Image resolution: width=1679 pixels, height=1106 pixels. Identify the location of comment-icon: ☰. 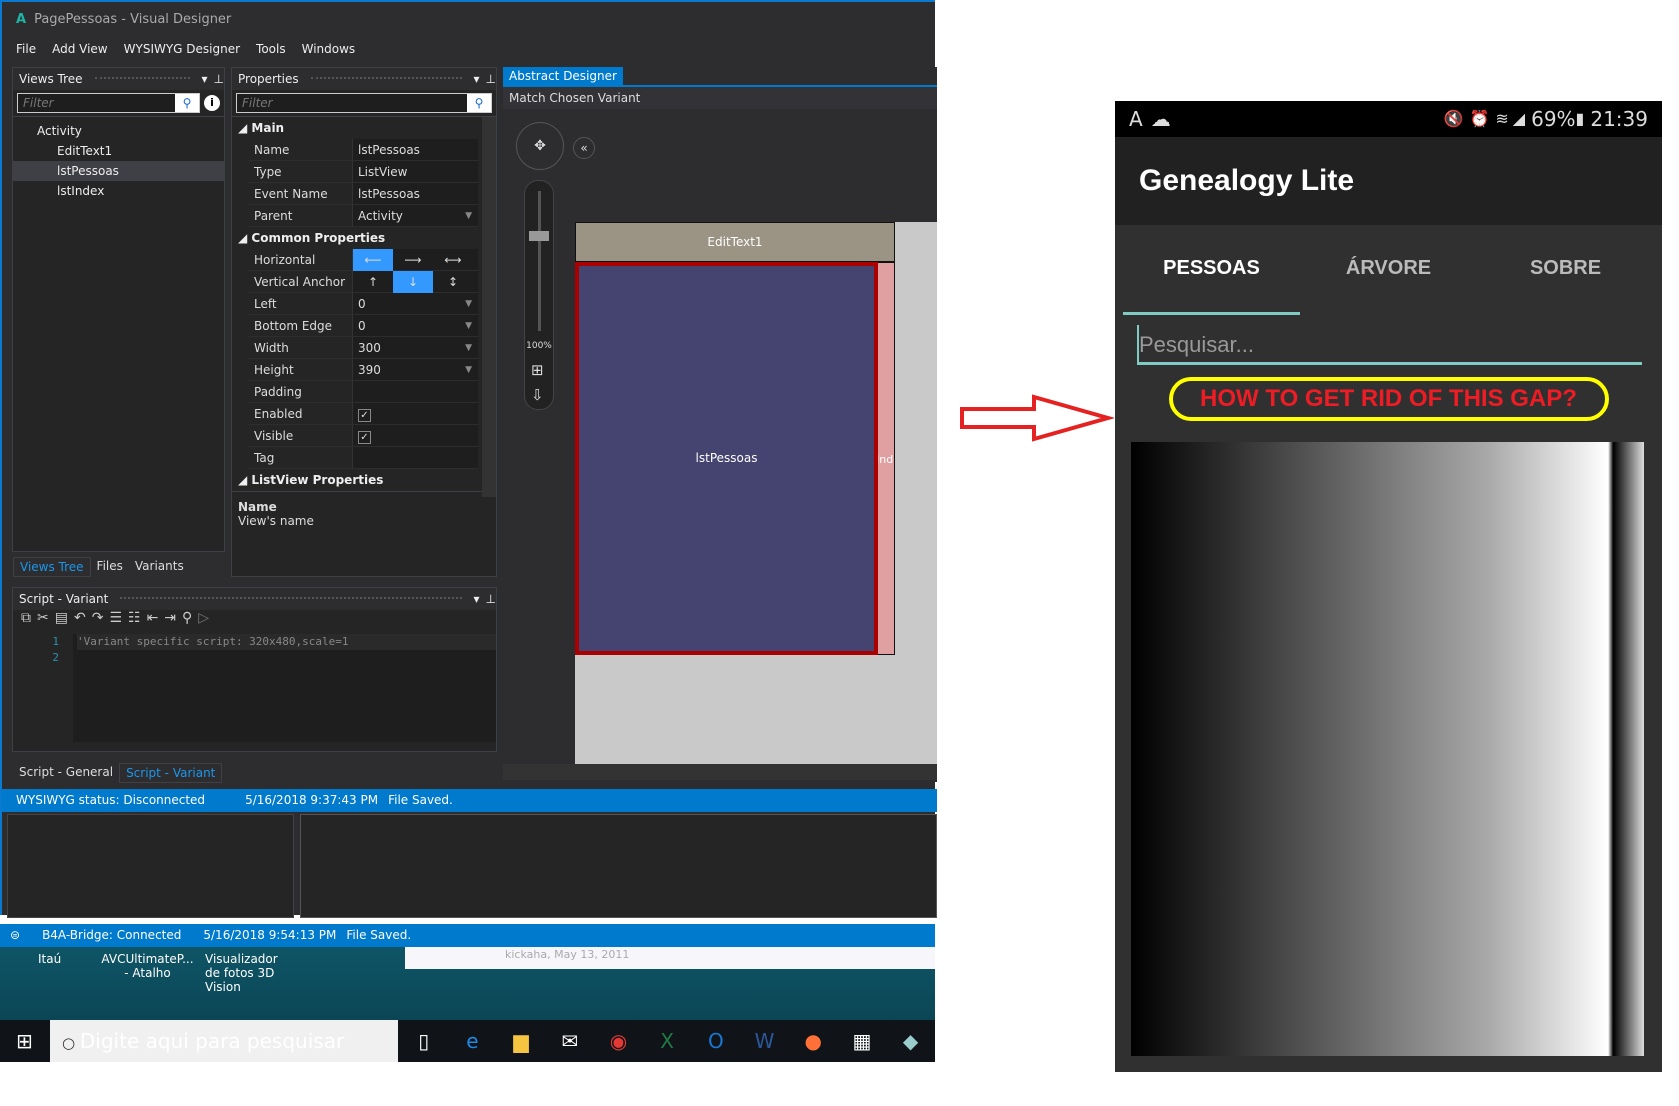
(118, 618).